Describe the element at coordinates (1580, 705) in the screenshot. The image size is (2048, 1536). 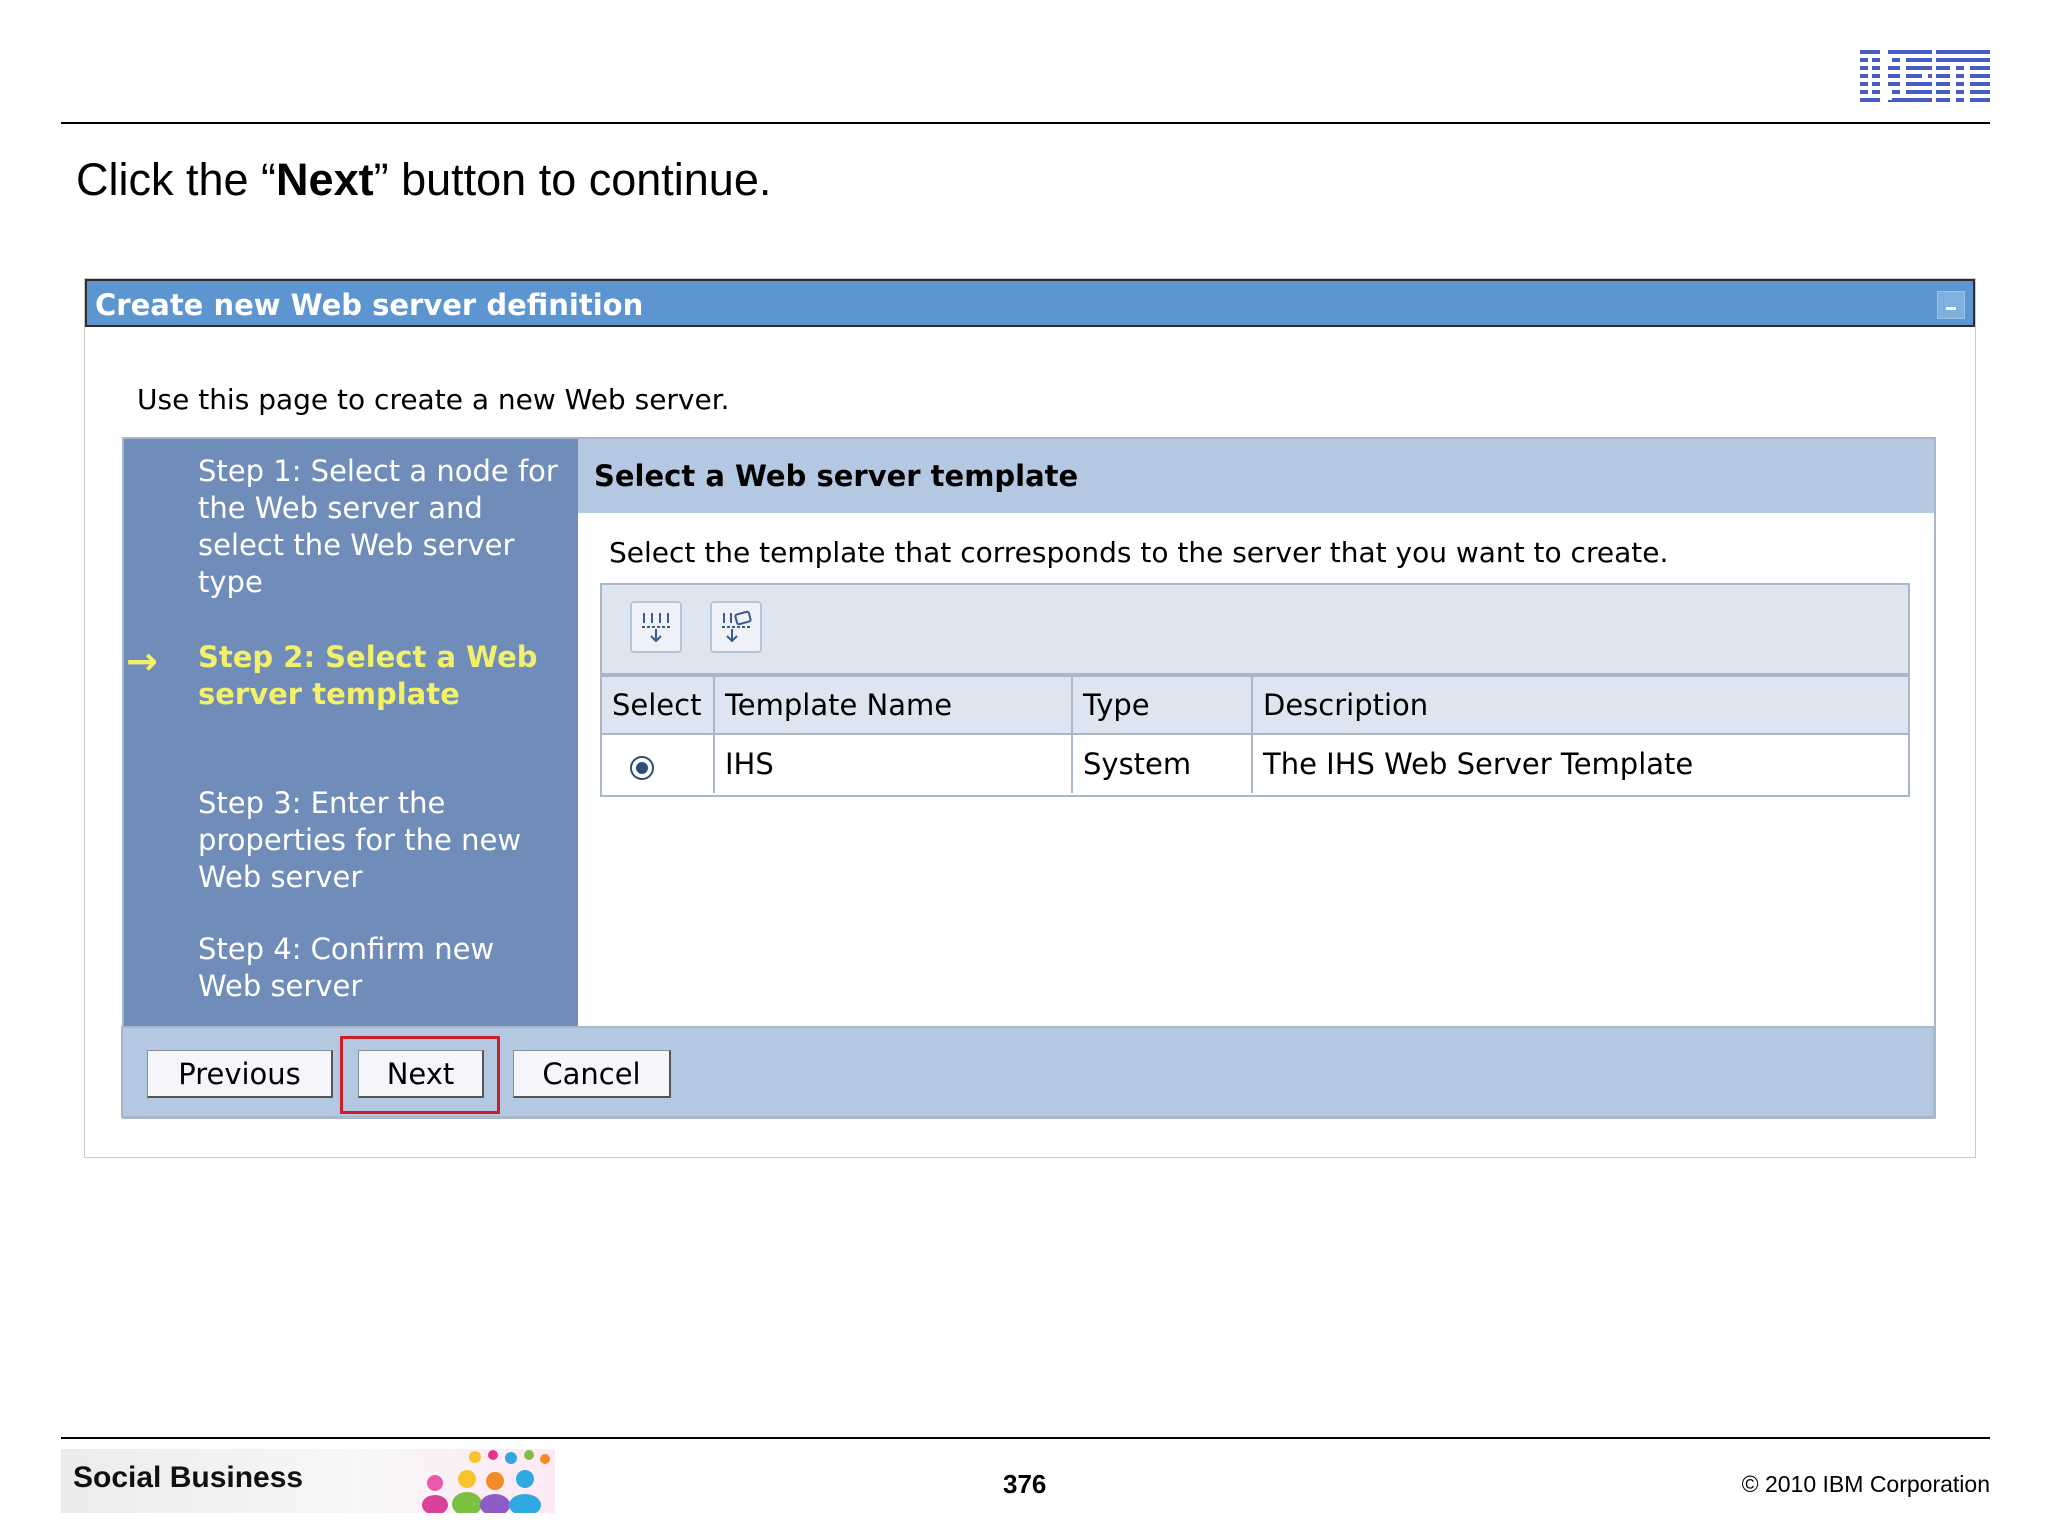
I see `column-header-description: Description` at that location.